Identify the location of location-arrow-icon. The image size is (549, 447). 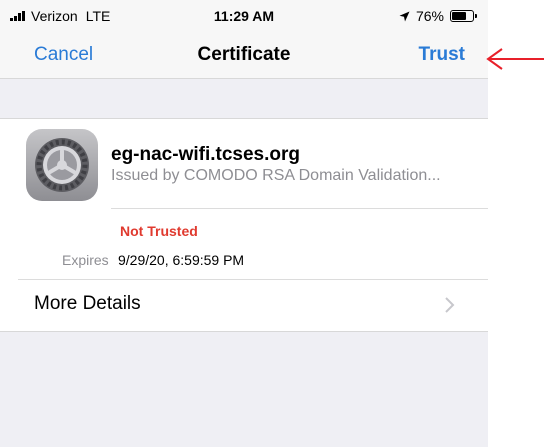
(404, 16).